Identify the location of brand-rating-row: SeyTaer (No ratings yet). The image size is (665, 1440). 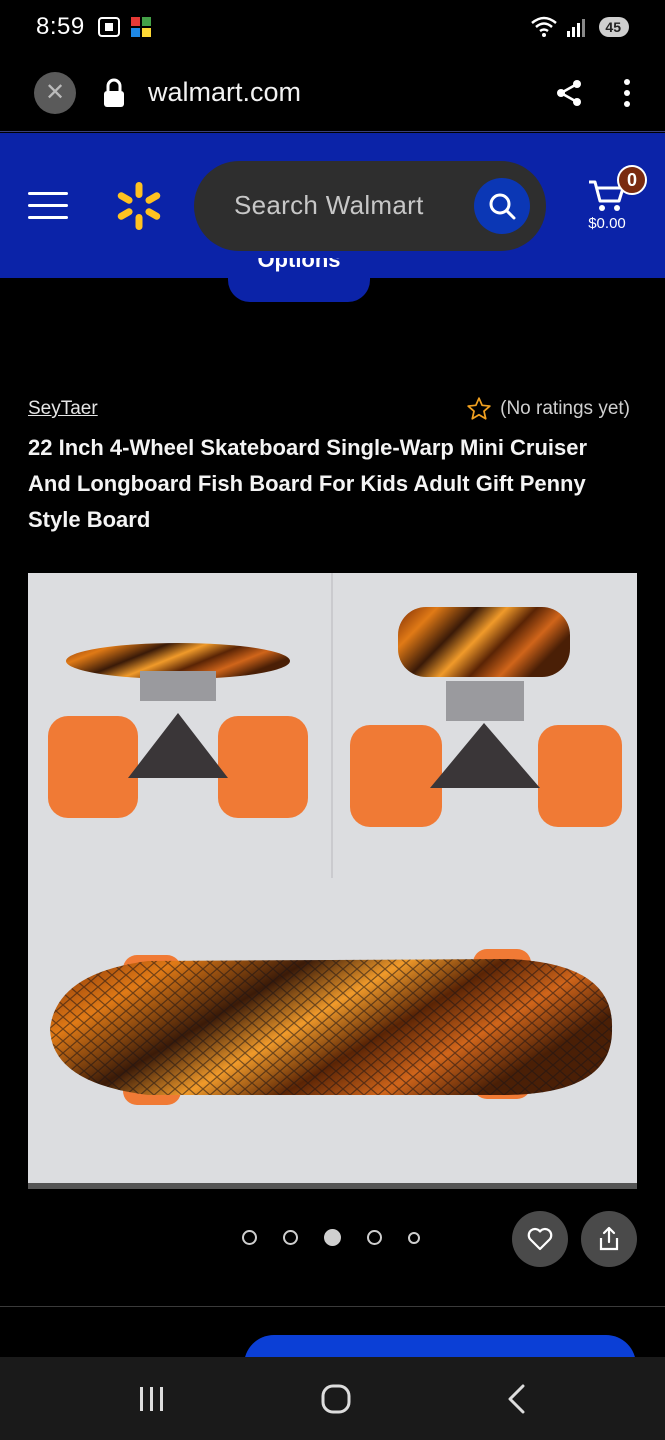
(329, 409).